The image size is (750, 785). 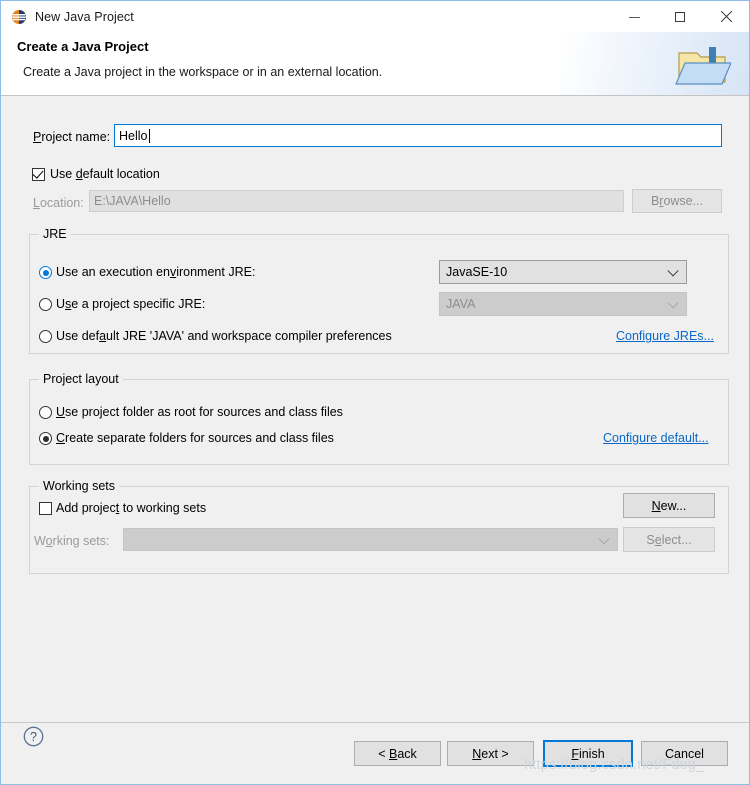 What do you see at coordinates (81, 379) in the screenshot?
I see `project-layout-group-title: Project layout` at bounding box center [81, 379].